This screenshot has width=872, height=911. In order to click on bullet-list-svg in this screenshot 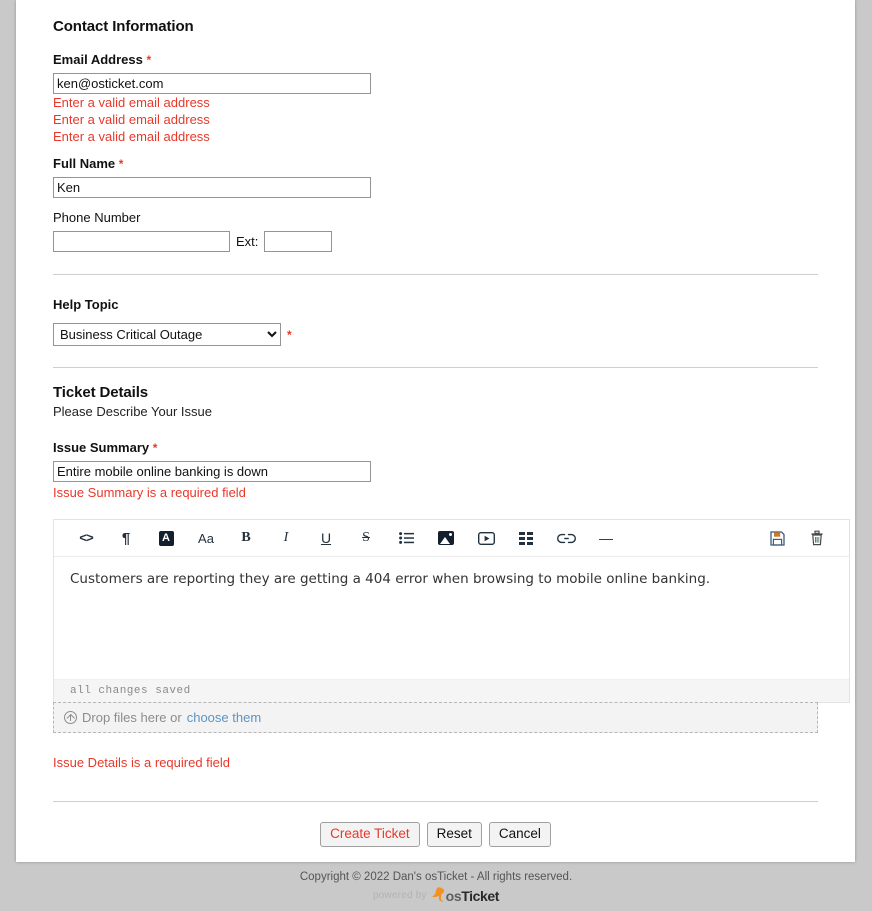, I will do `click(406, 538)`.